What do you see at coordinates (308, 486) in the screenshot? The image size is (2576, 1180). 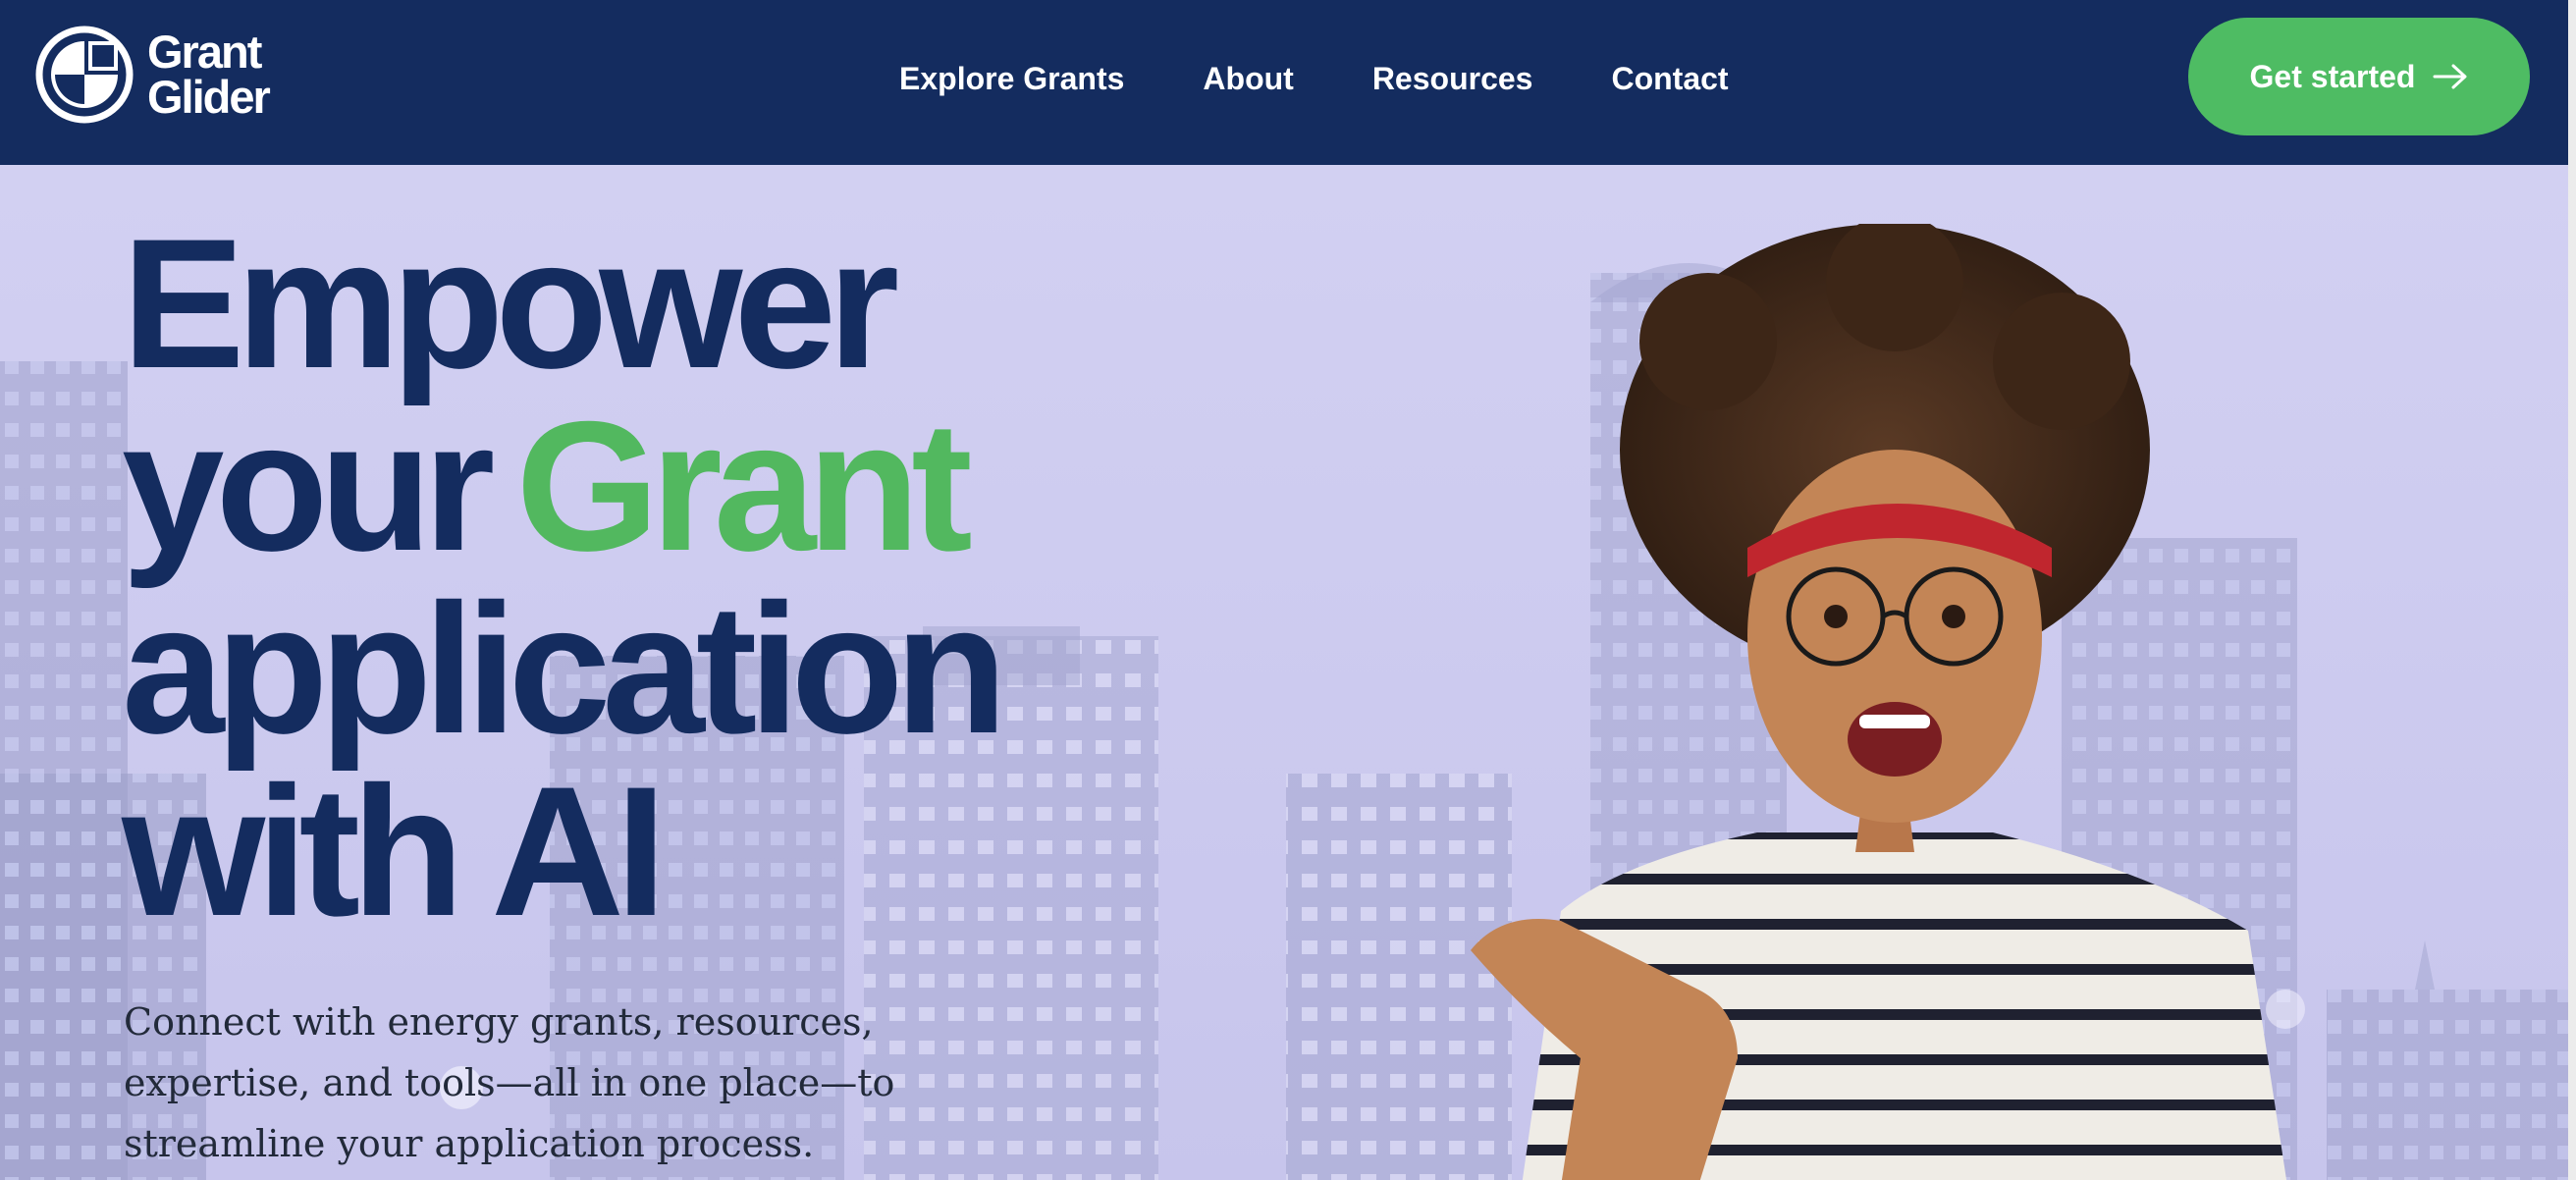 I see `headline-line-2-prefix: your` at bounding box center [308, 486].